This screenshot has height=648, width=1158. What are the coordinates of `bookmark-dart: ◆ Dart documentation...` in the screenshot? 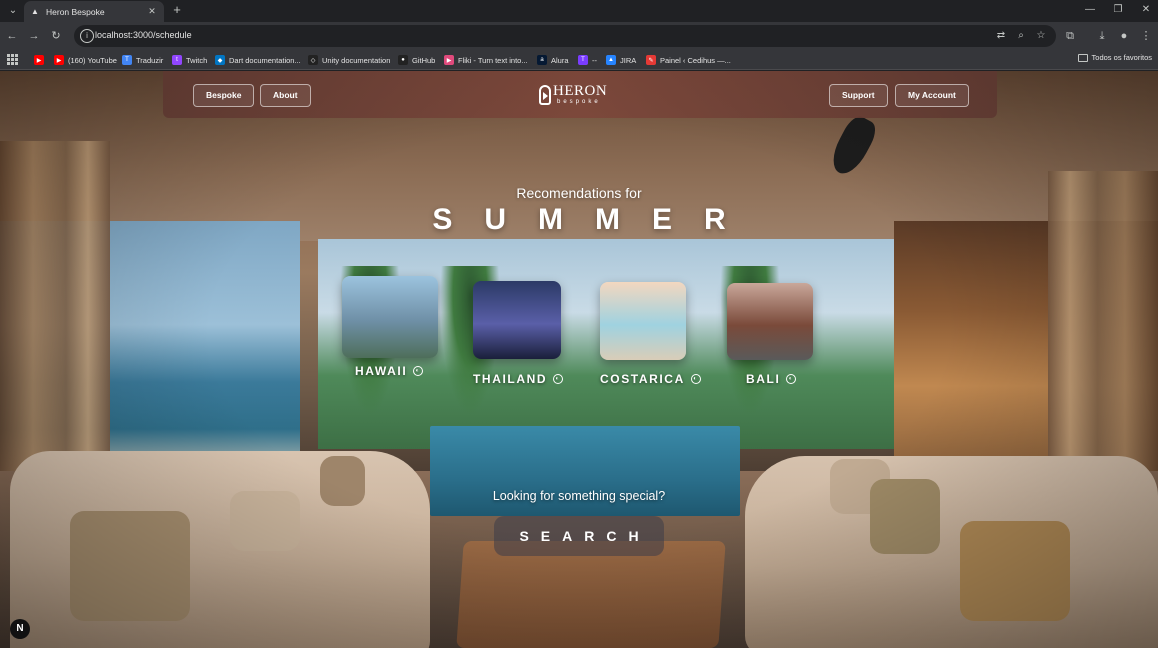 It's located at (258, 60).